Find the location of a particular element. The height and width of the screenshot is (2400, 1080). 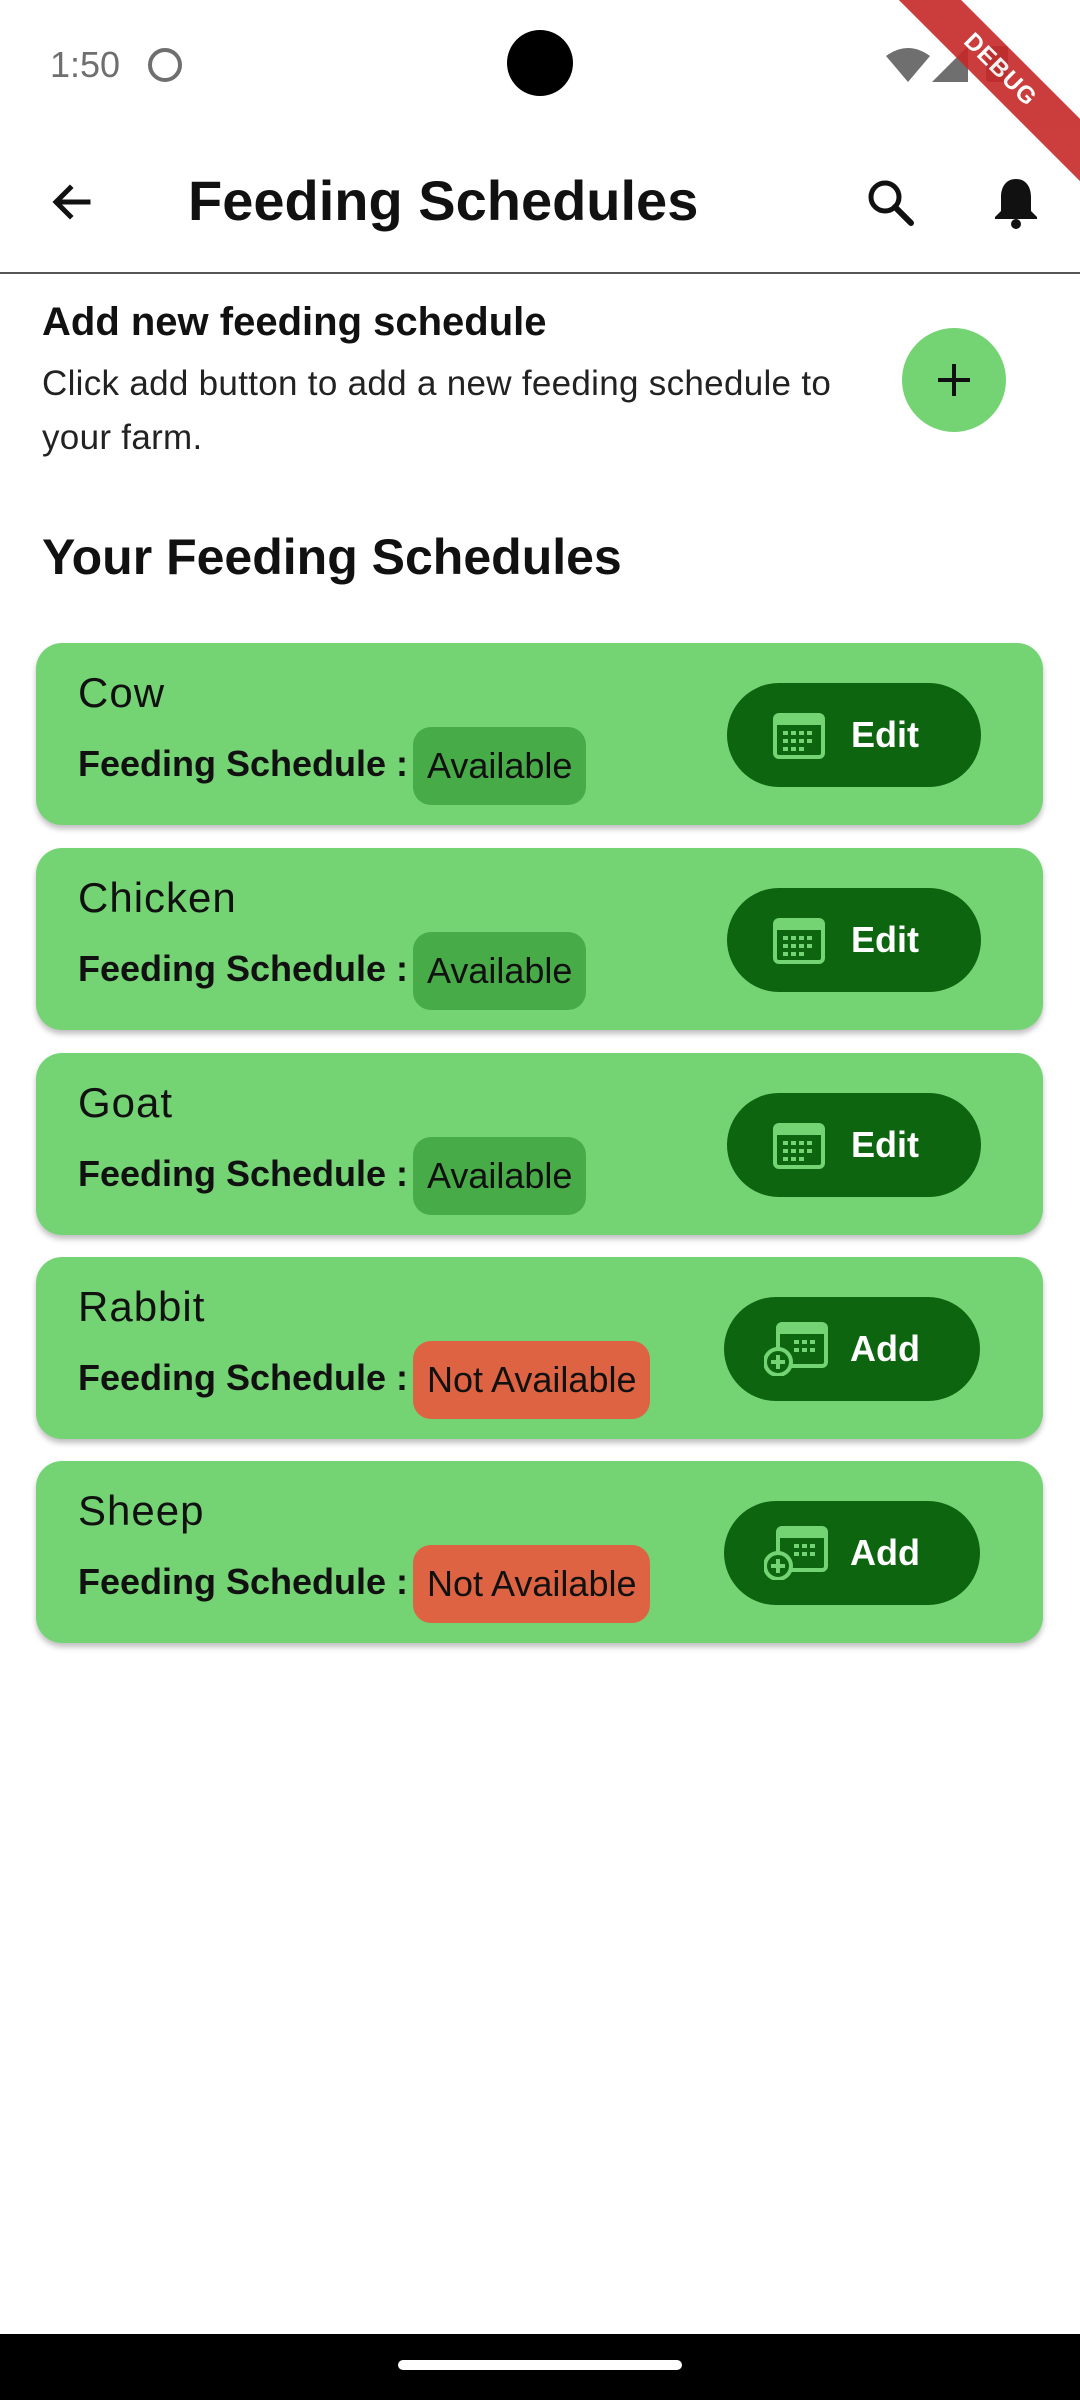

arrow-left-icon is located at coordinates (71, 202).